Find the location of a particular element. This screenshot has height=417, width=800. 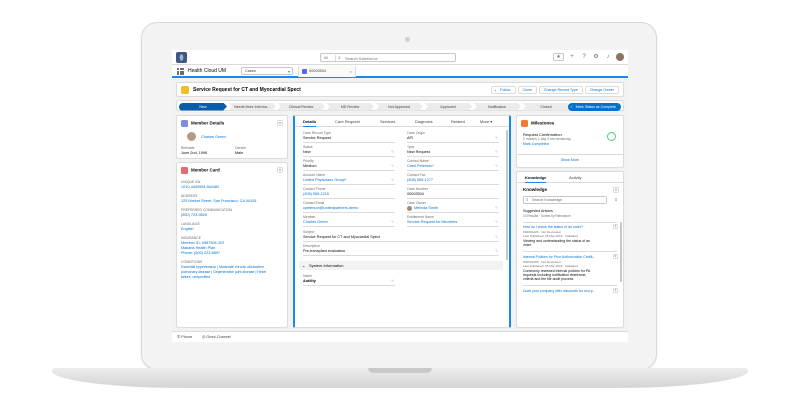

knowledge-tabs: Knowledge Activity is located at coordinates (570, 177).